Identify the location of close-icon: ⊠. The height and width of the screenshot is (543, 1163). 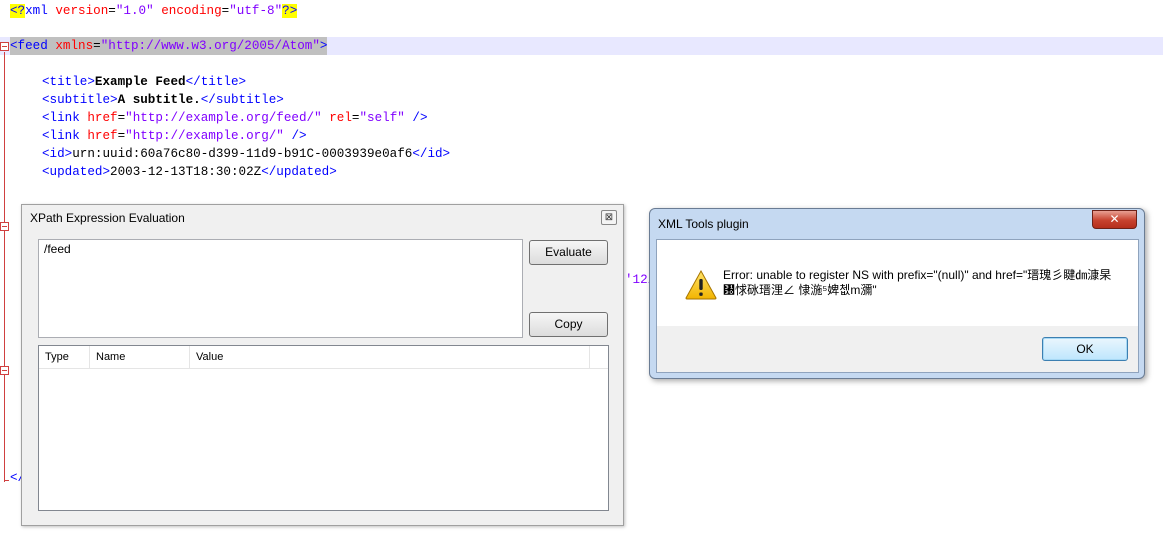
(609, 217).